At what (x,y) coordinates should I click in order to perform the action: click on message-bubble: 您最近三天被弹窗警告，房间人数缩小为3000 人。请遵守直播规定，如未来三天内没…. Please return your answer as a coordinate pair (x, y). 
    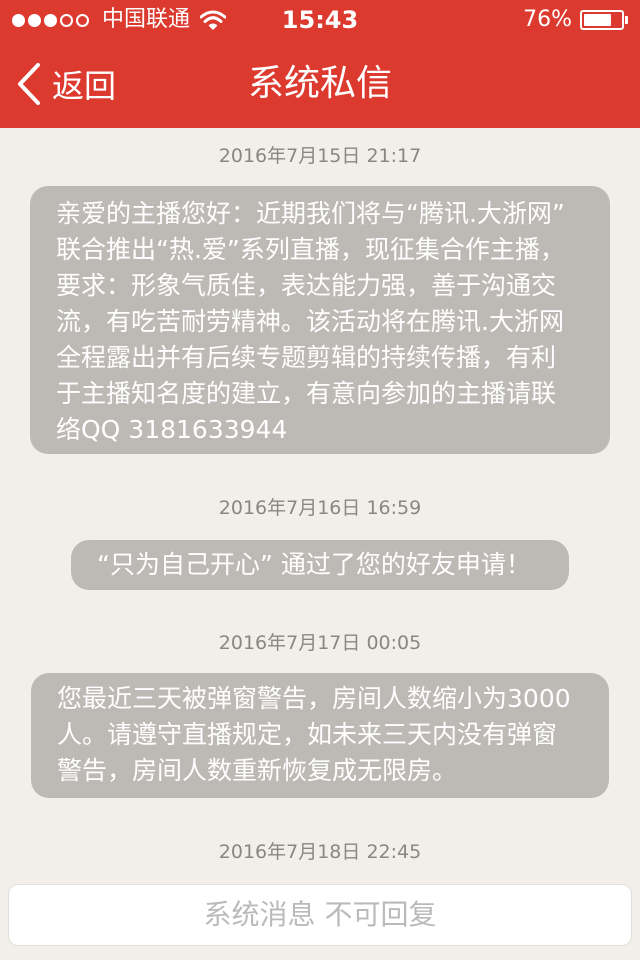
    Looking at the image, I should click on (320, 735).